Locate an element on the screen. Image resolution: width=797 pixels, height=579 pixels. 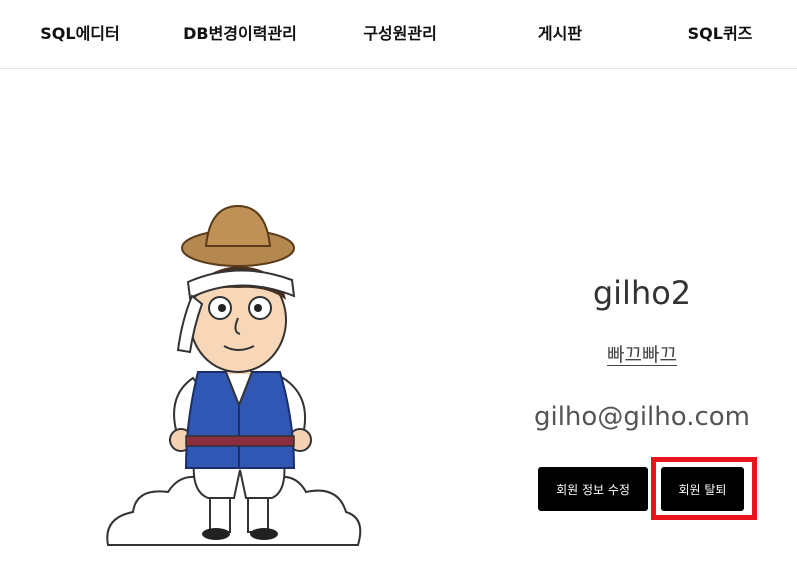
edit-profile-button: 회원 정보 수정 is located at coordinates (593, 489).